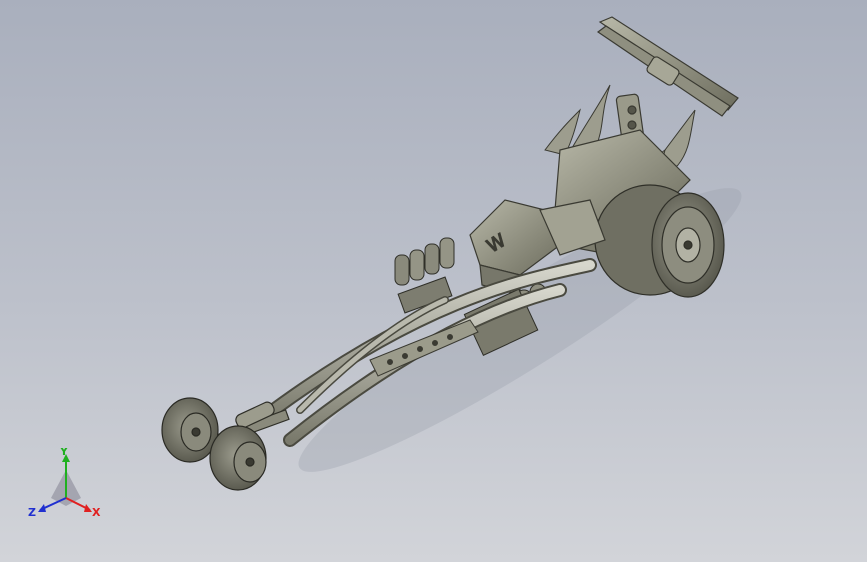 The image size is (867, 562). What do you see at coordinates (190, 430) in the screenshot?
I see `front-wheel-left` at bounding box center [190, 430].